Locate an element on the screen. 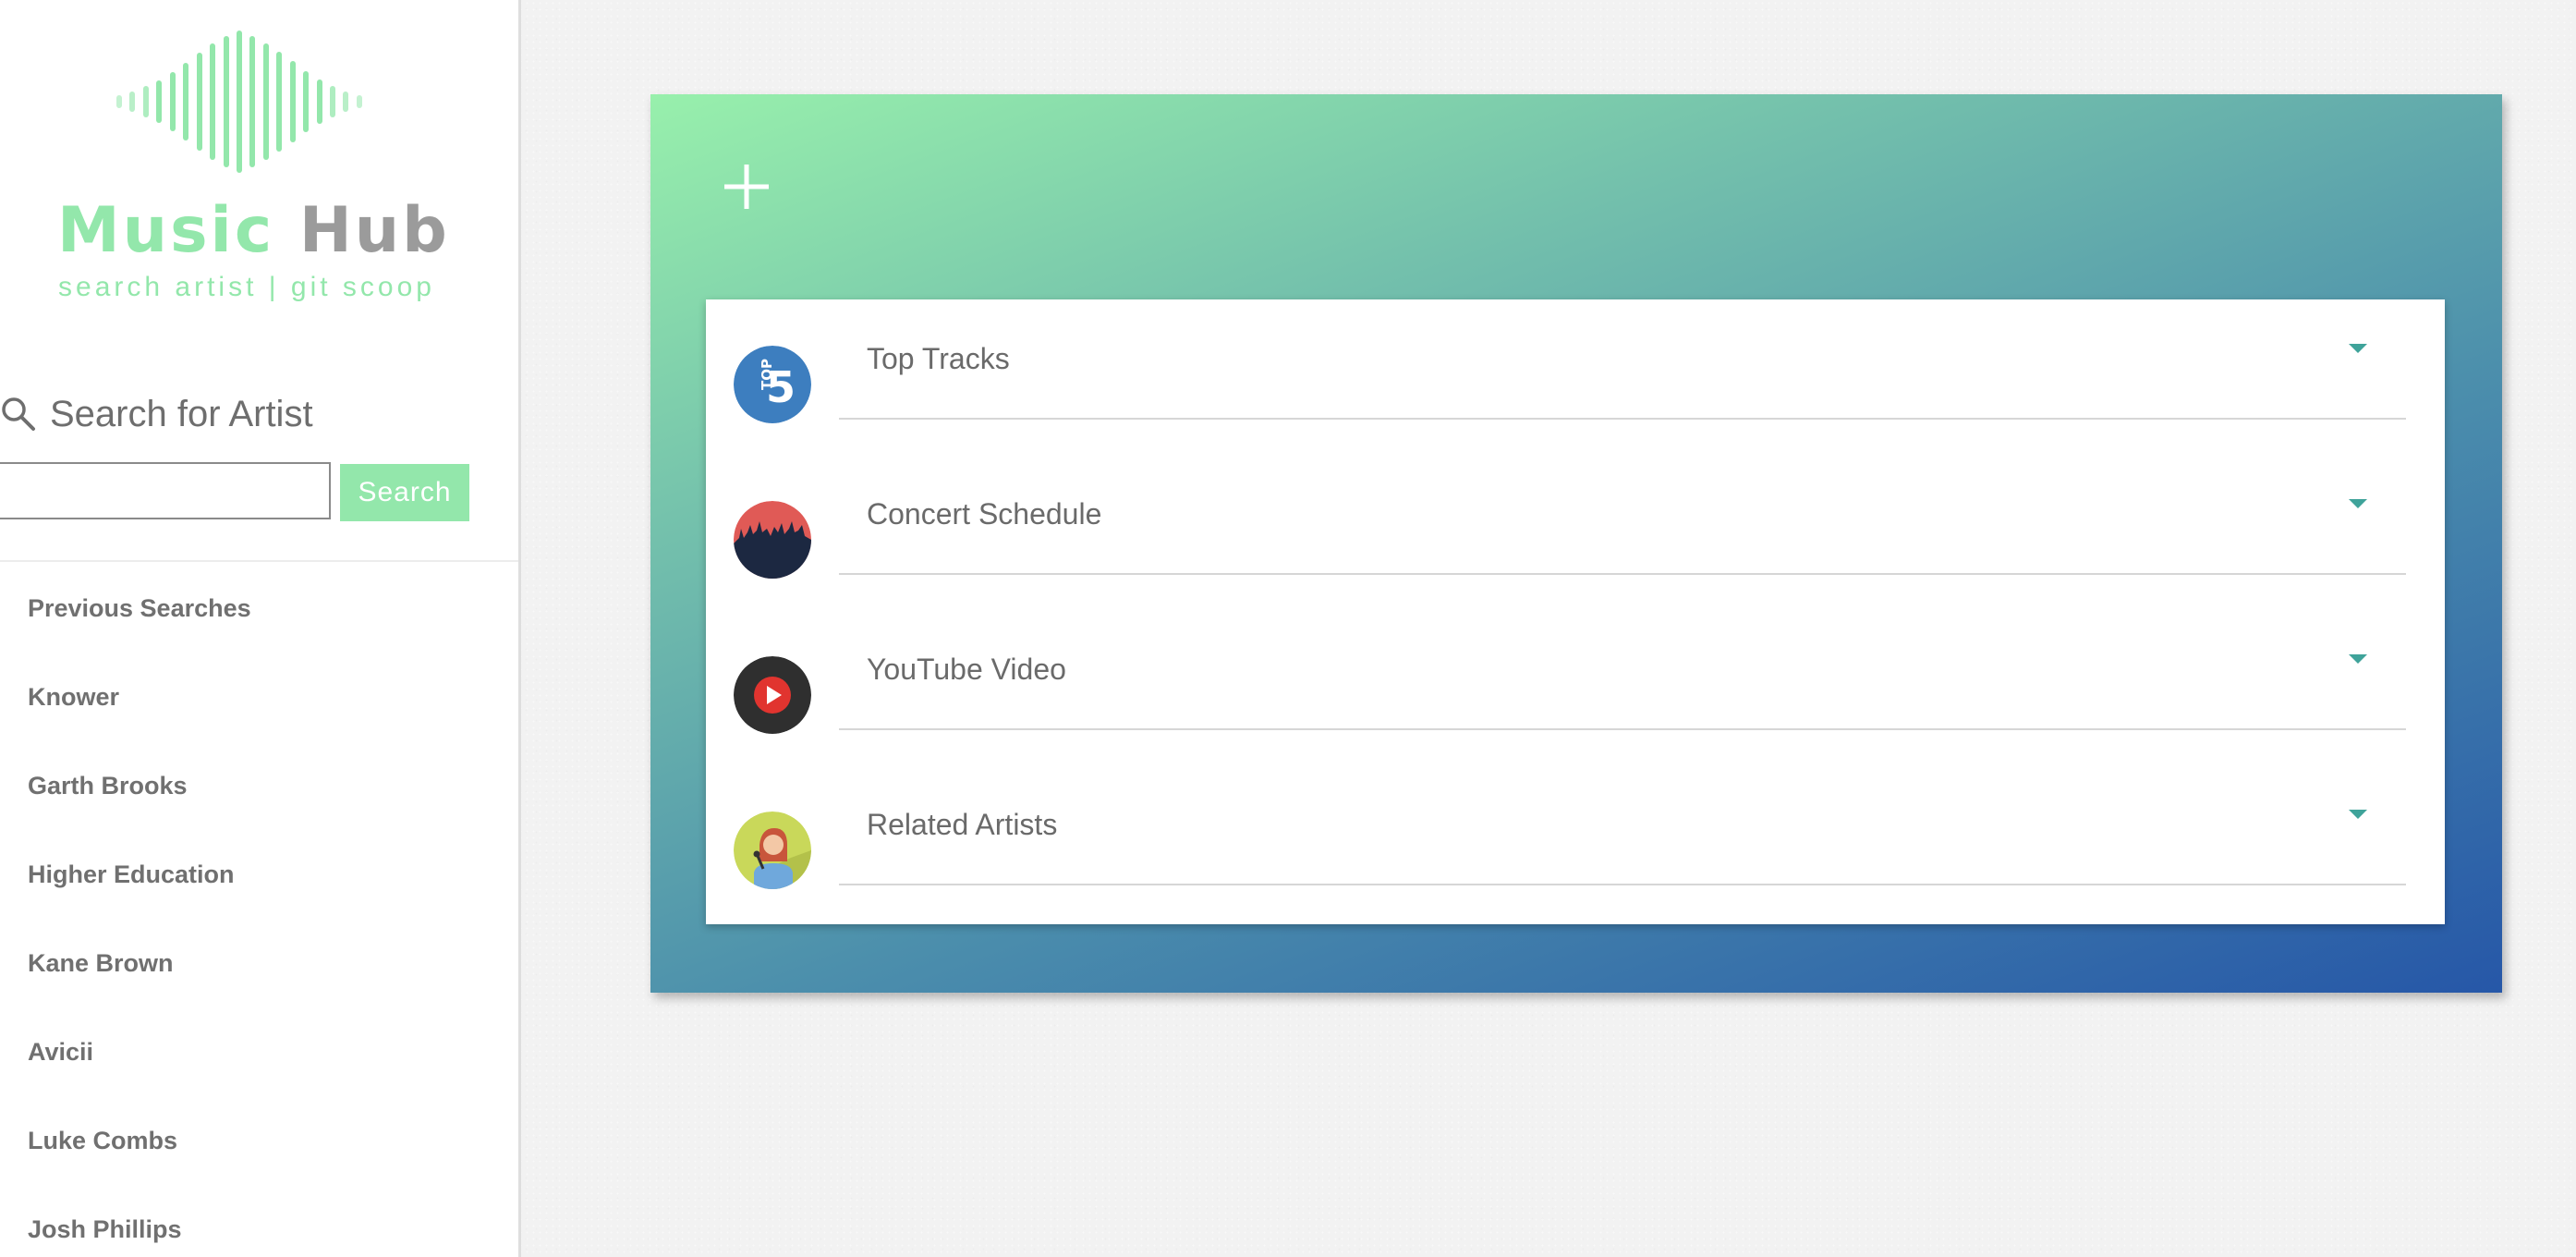 The width and height of the screenshot is (2576, 1257). search-heading: Search for Artist is located at coordinates (156, 414).